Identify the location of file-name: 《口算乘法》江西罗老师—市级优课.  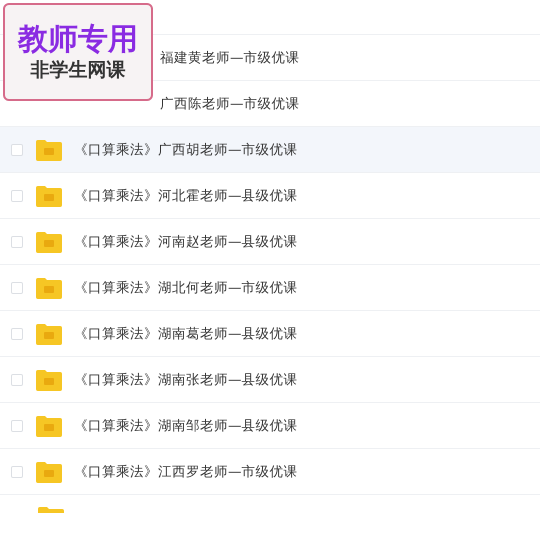
(186, 471).